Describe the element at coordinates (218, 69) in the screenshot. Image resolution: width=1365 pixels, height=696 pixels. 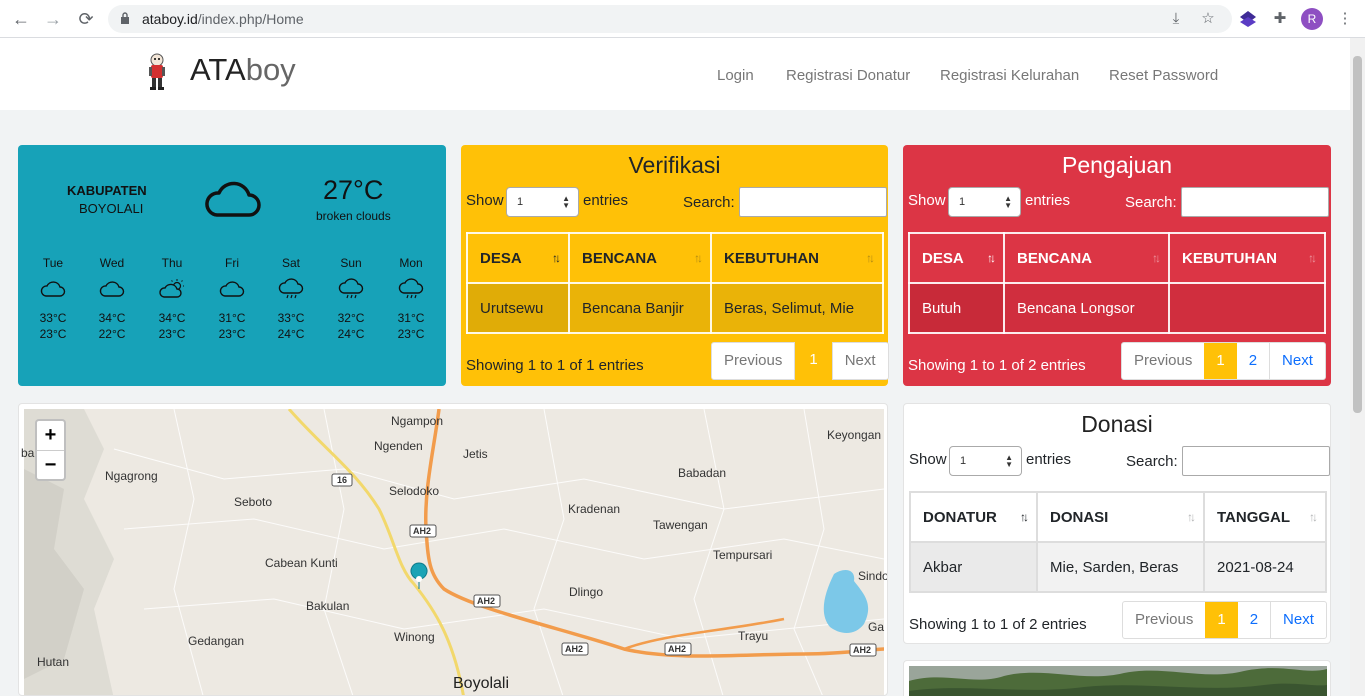
I see `brand-bold: ATA` at that location.